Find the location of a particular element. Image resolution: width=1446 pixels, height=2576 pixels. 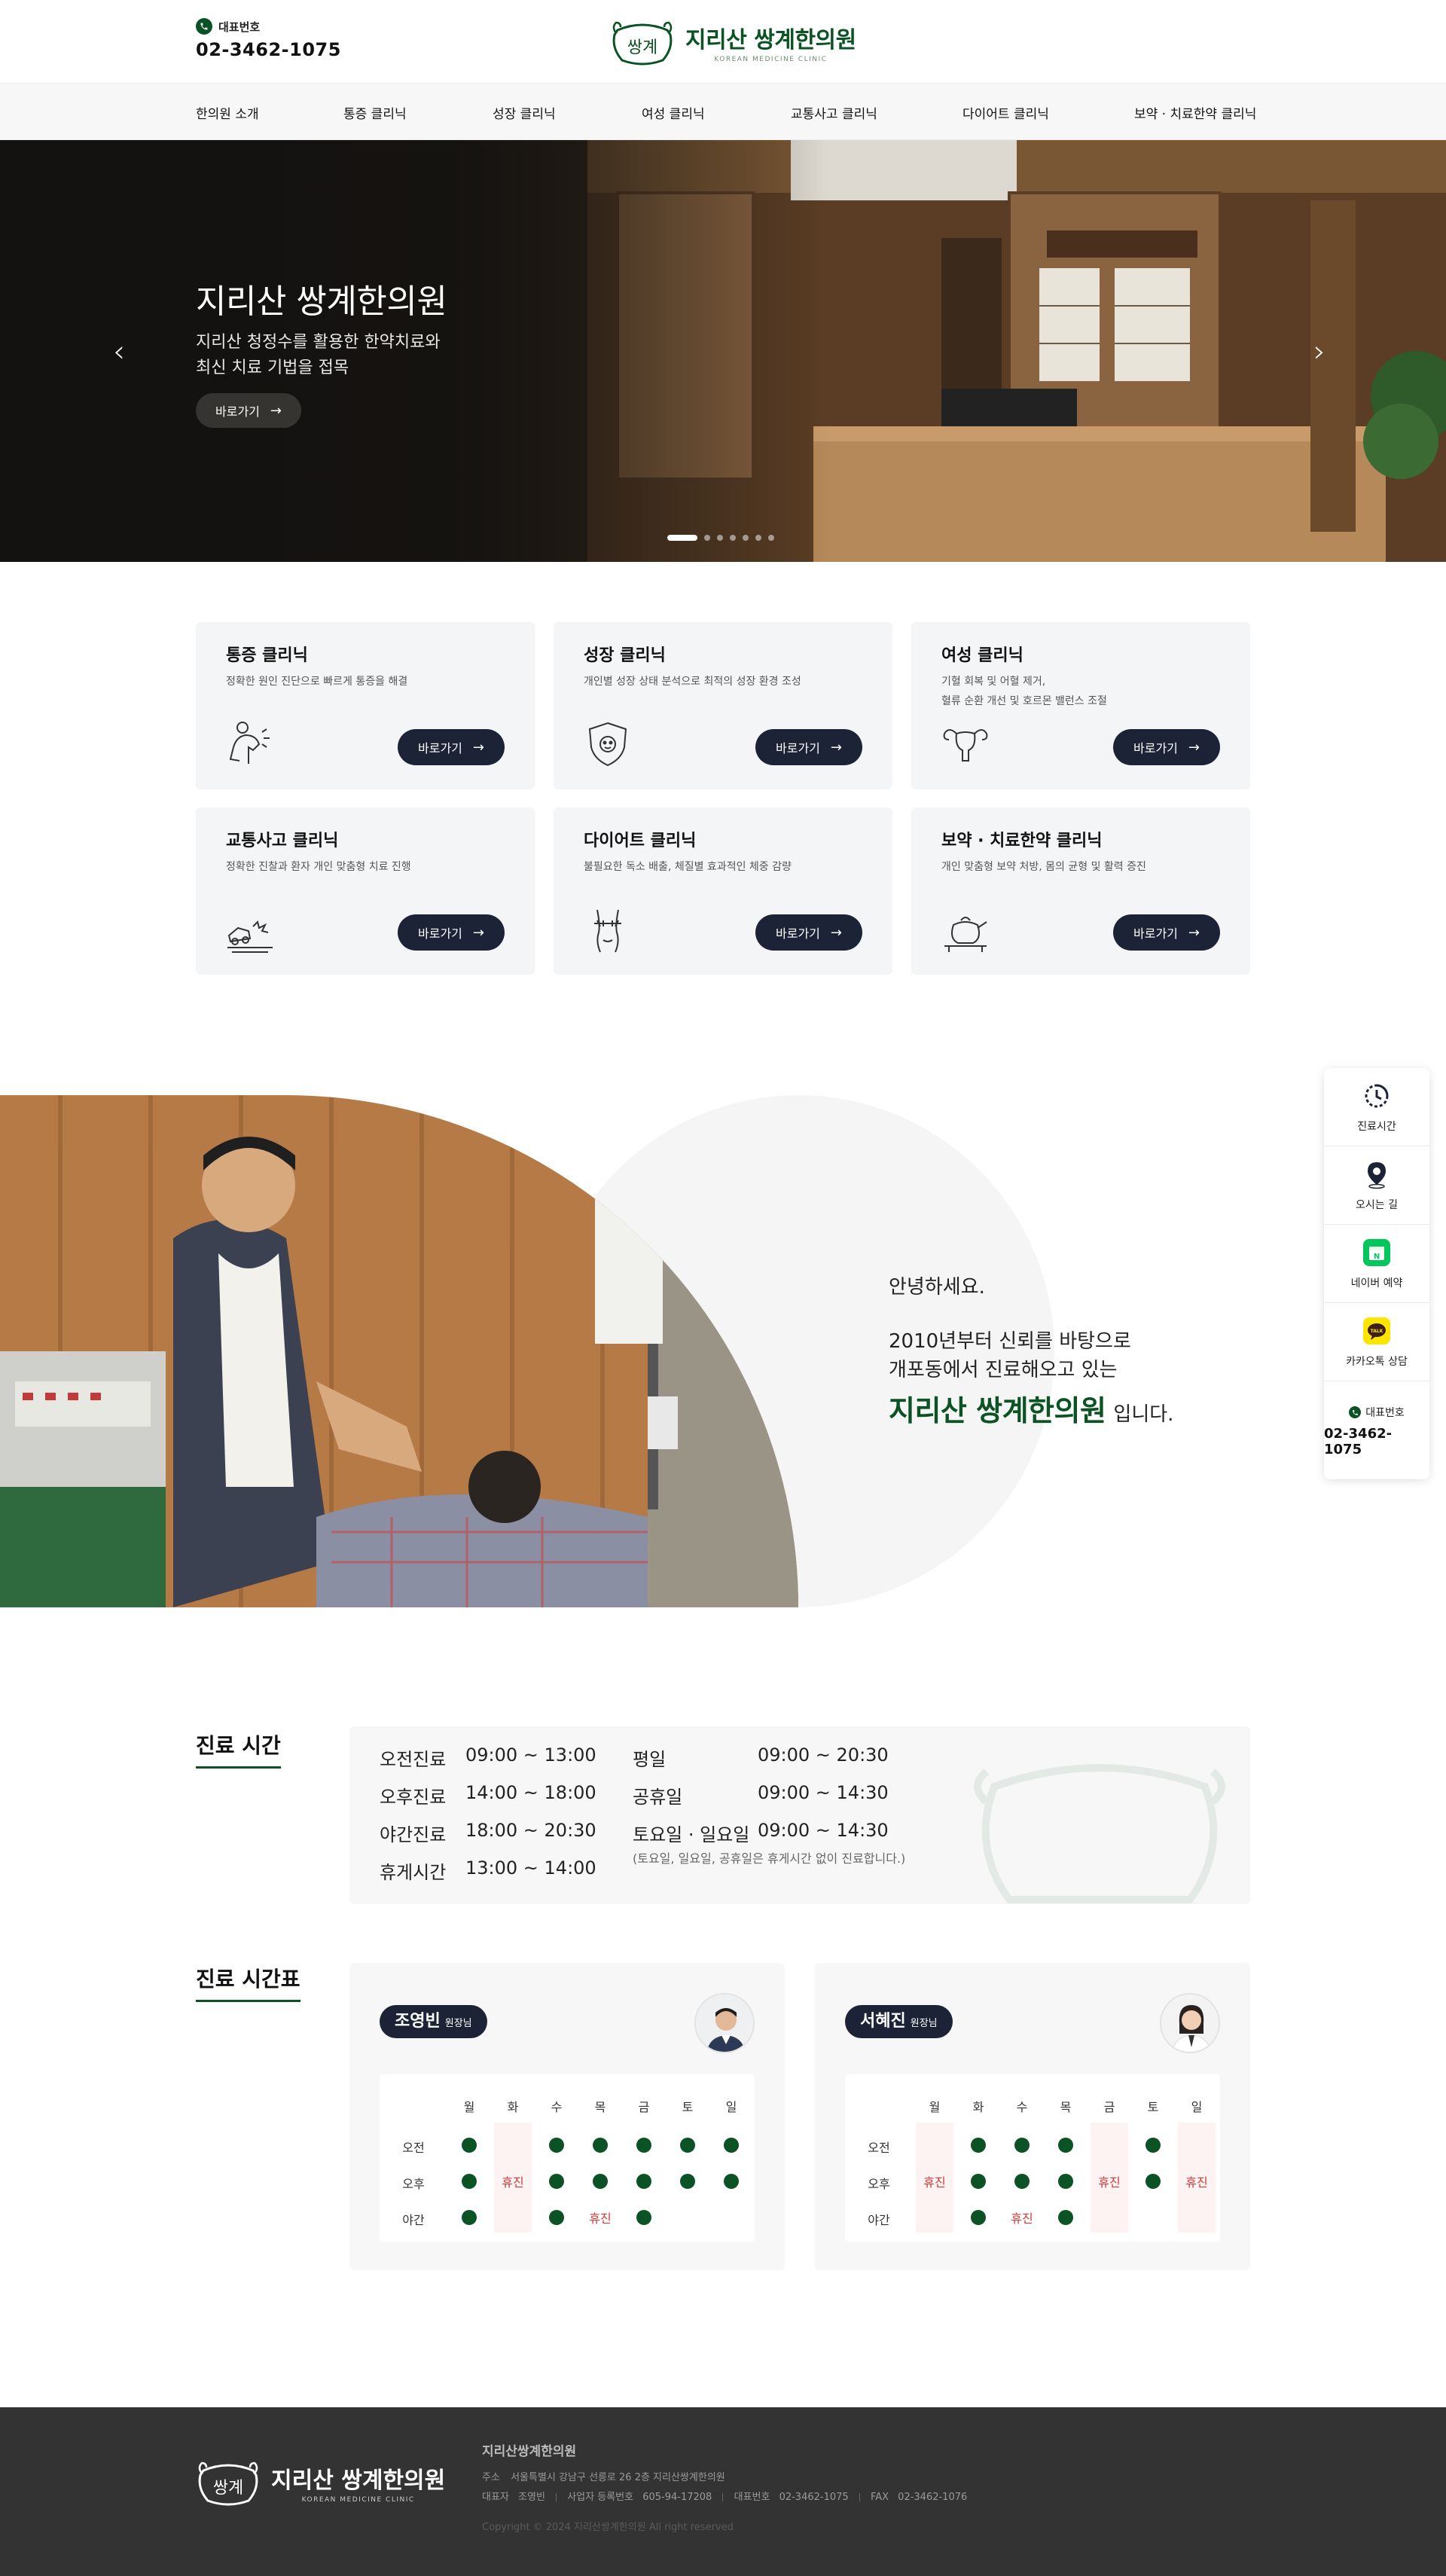

nav-item-herbal: 보약 · 치료한약 클리닉 is located at coordinates (1195, 113).